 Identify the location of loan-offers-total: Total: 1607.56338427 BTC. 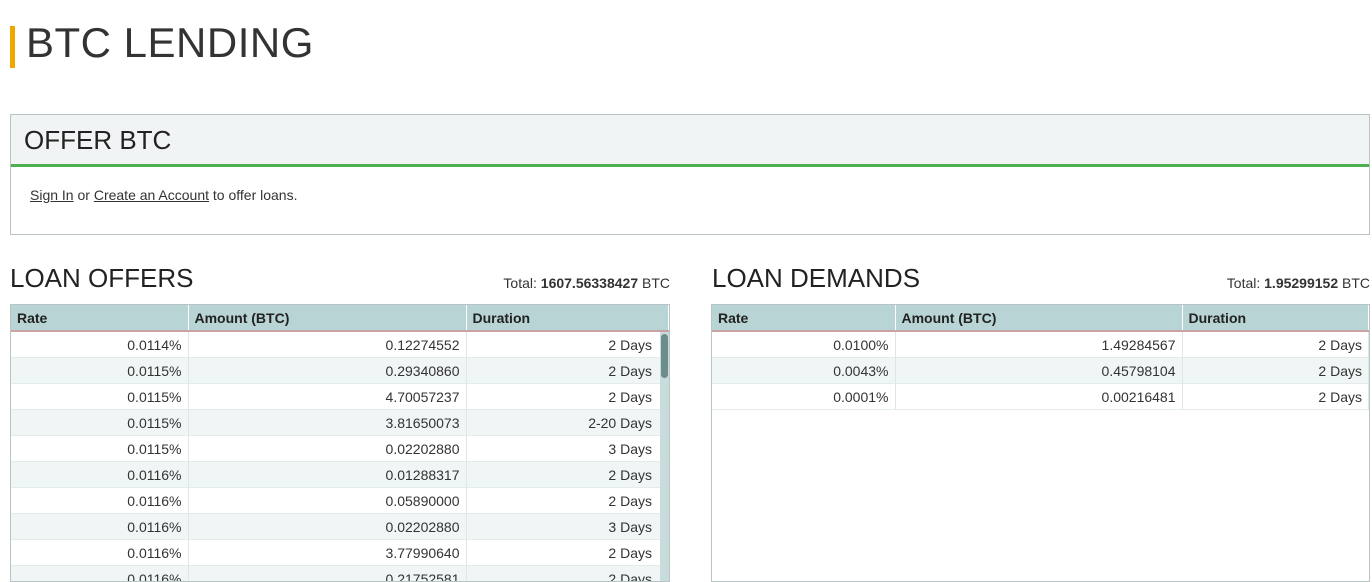
(586, 283).